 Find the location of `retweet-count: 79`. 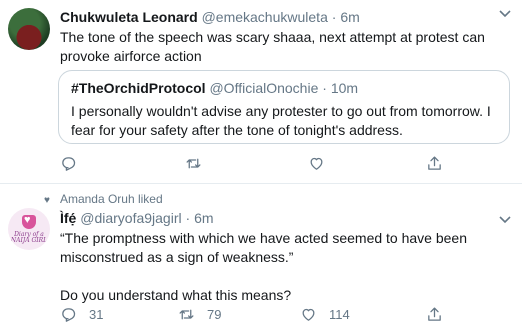

retweet-count: 79 is located at coordinates (214, 314).